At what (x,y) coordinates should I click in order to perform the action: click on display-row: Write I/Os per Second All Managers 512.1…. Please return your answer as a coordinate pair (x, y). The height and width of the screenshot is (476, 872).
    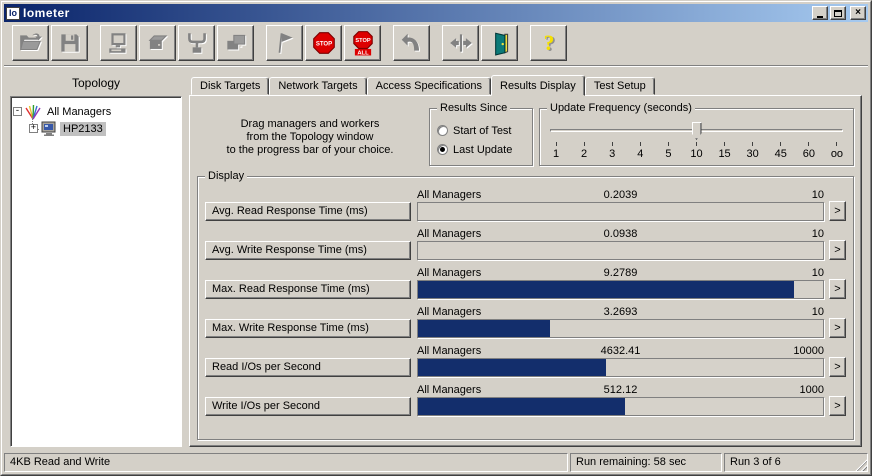
    Looking at the image, I should click on (525, 399).